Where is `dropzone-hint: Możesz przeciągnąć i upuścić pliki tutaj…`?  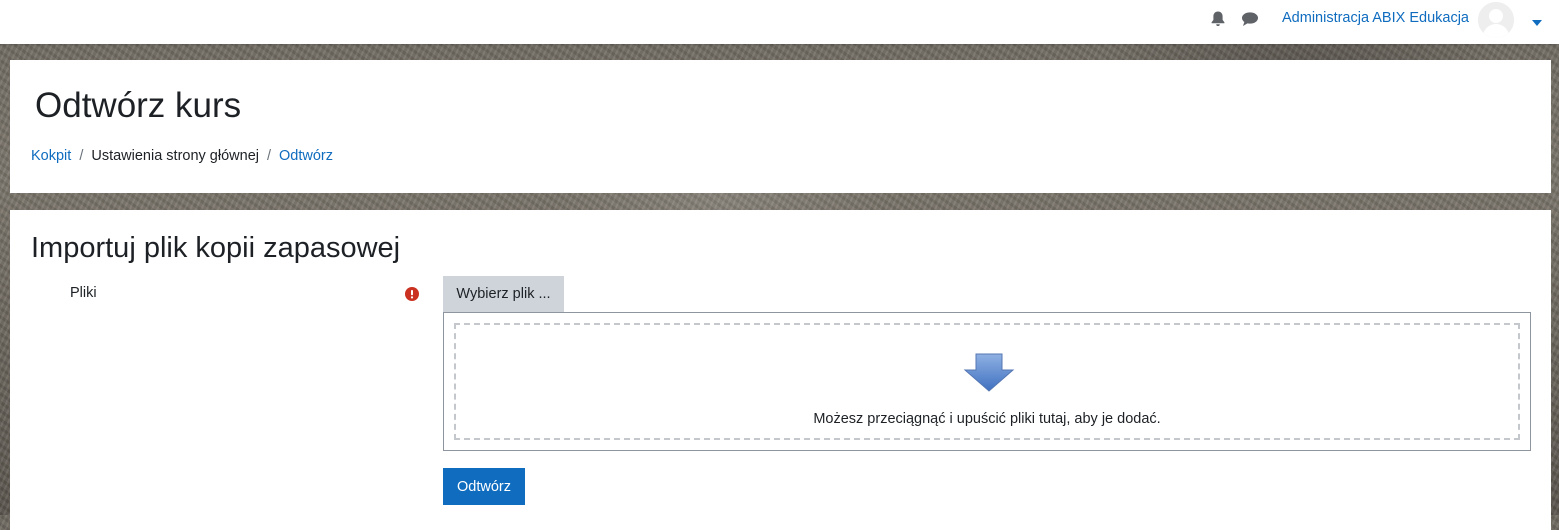 dropzone-hint: Możesz przeciągnąć i upuścić pliki tutaj… is located at coordinates (987, 419).